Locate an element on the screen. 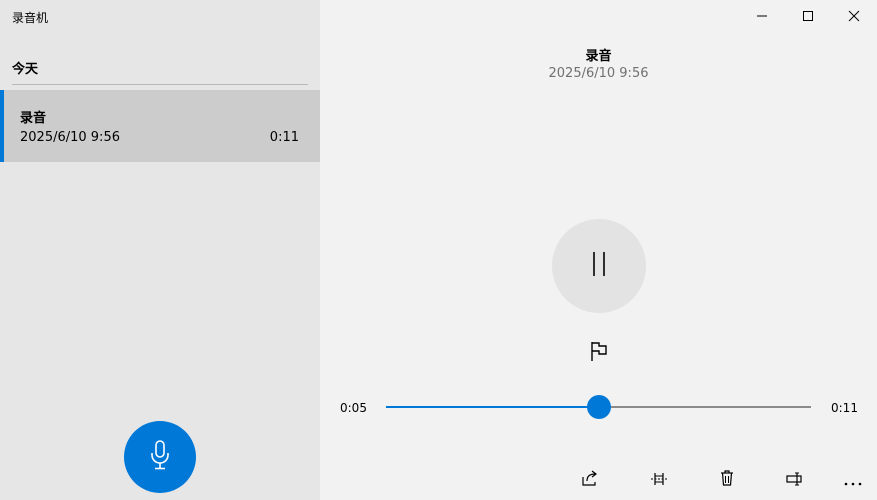  recording-name: 录音 is located at coordinates (33, 118).